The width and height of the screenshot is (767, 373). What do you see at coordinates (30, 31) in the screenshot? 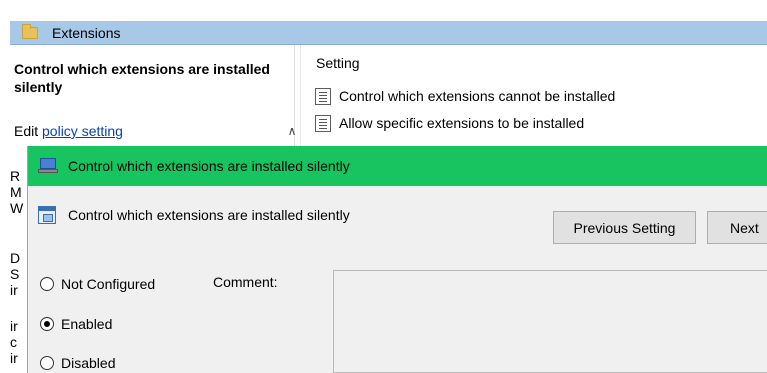
I see `folder-icon` at bounding box center [30, 31].